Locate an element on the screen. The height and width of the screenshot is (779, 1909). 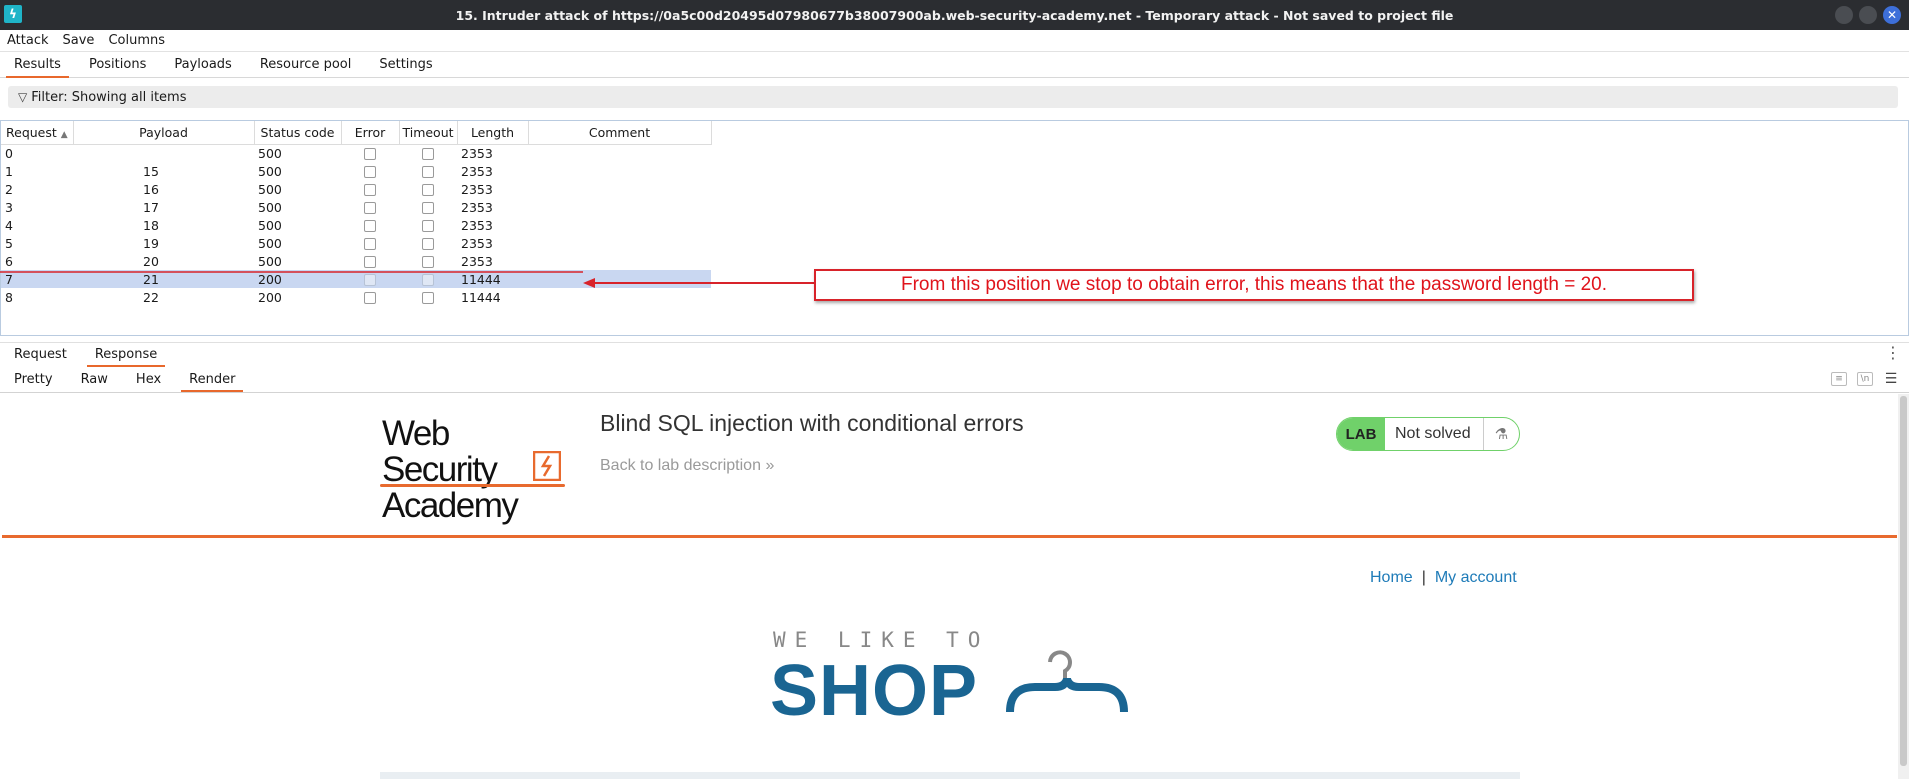
table-row: 6 20 500 2353 is located at coordinates (356, 261).